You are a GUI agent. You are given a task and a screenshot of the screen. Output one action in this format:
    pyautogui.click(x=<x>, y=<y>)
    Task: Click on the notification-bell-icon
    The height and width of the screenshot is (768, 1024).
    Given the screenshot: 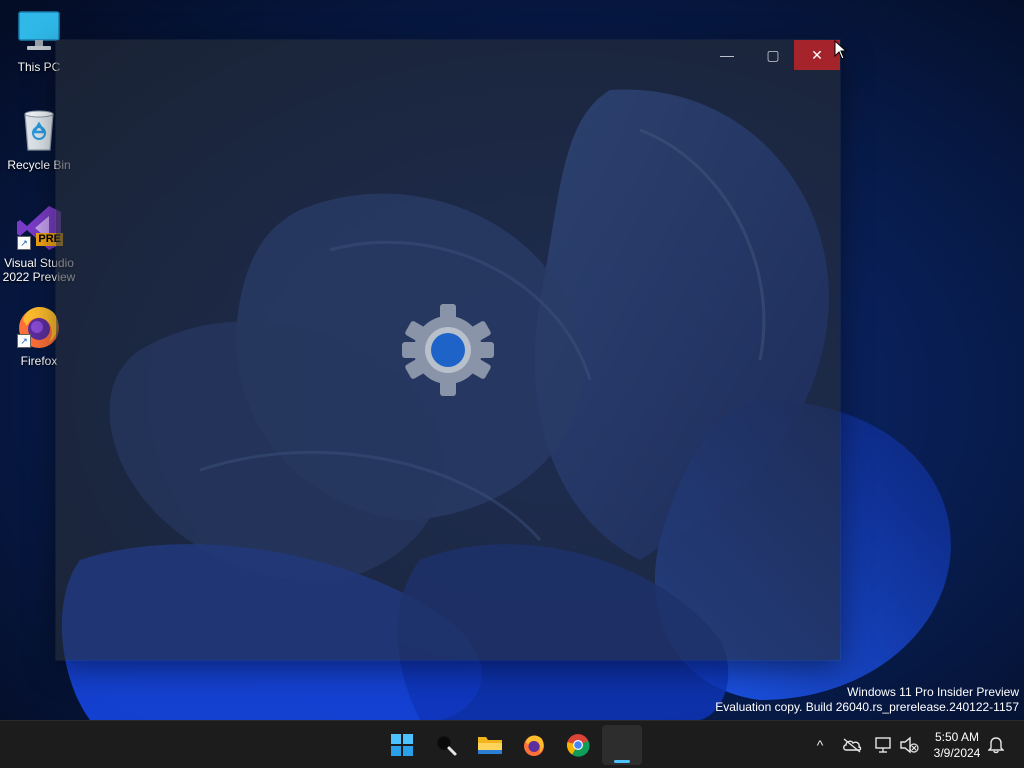 What is the action you would take?
    pyautogui.click(x=996, y=745)
    